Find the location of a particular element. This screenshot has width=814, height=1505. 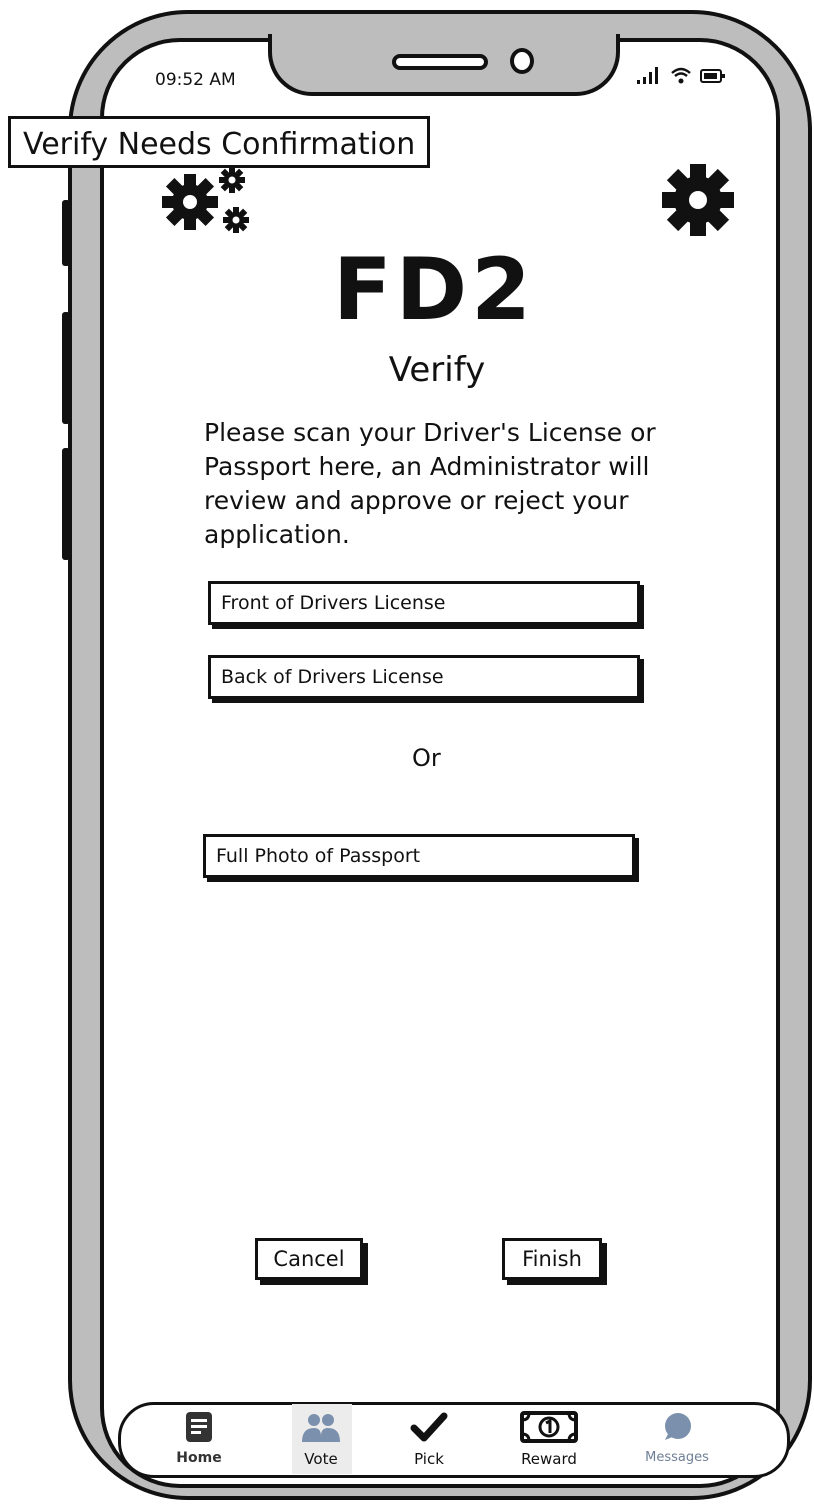

status-time: 09:52 AM is located at coordinates (195, 80).